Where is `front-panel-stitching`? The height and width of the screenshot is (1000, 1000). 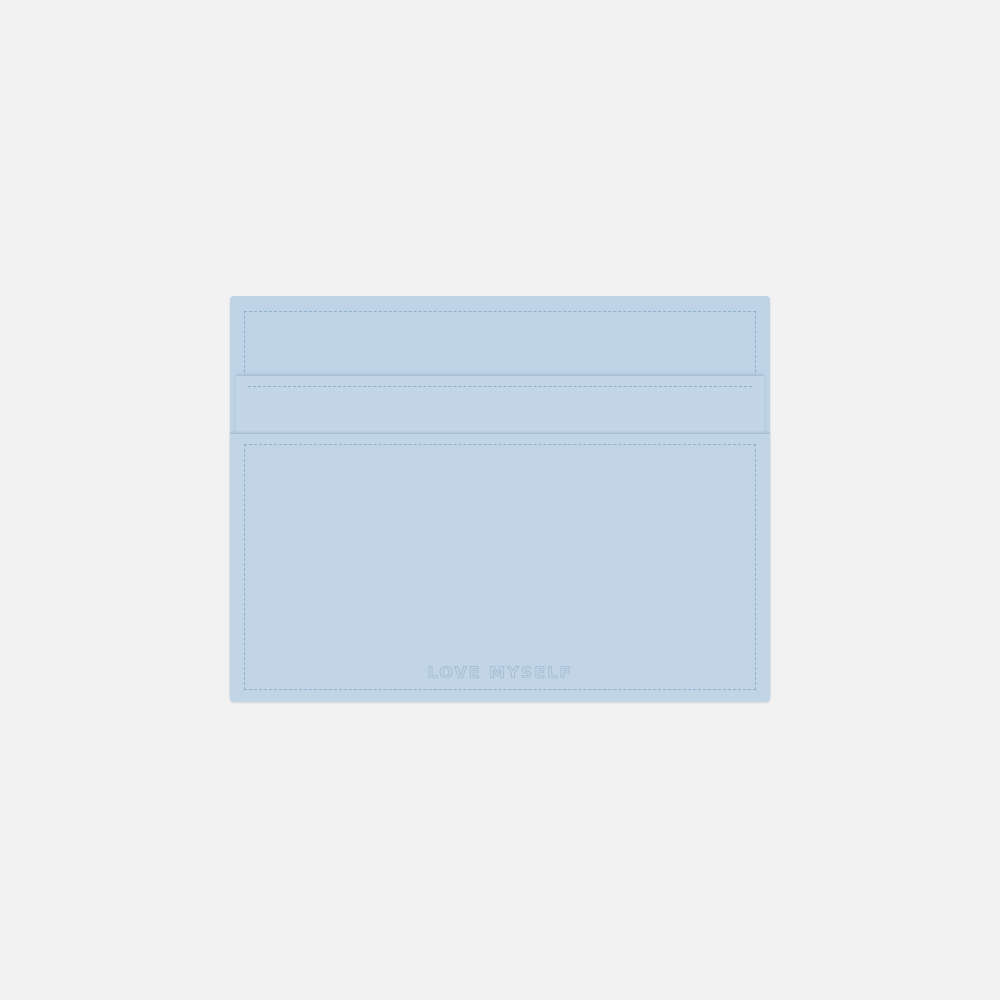 front-panel-stitching is located at coordinates (500, 567).